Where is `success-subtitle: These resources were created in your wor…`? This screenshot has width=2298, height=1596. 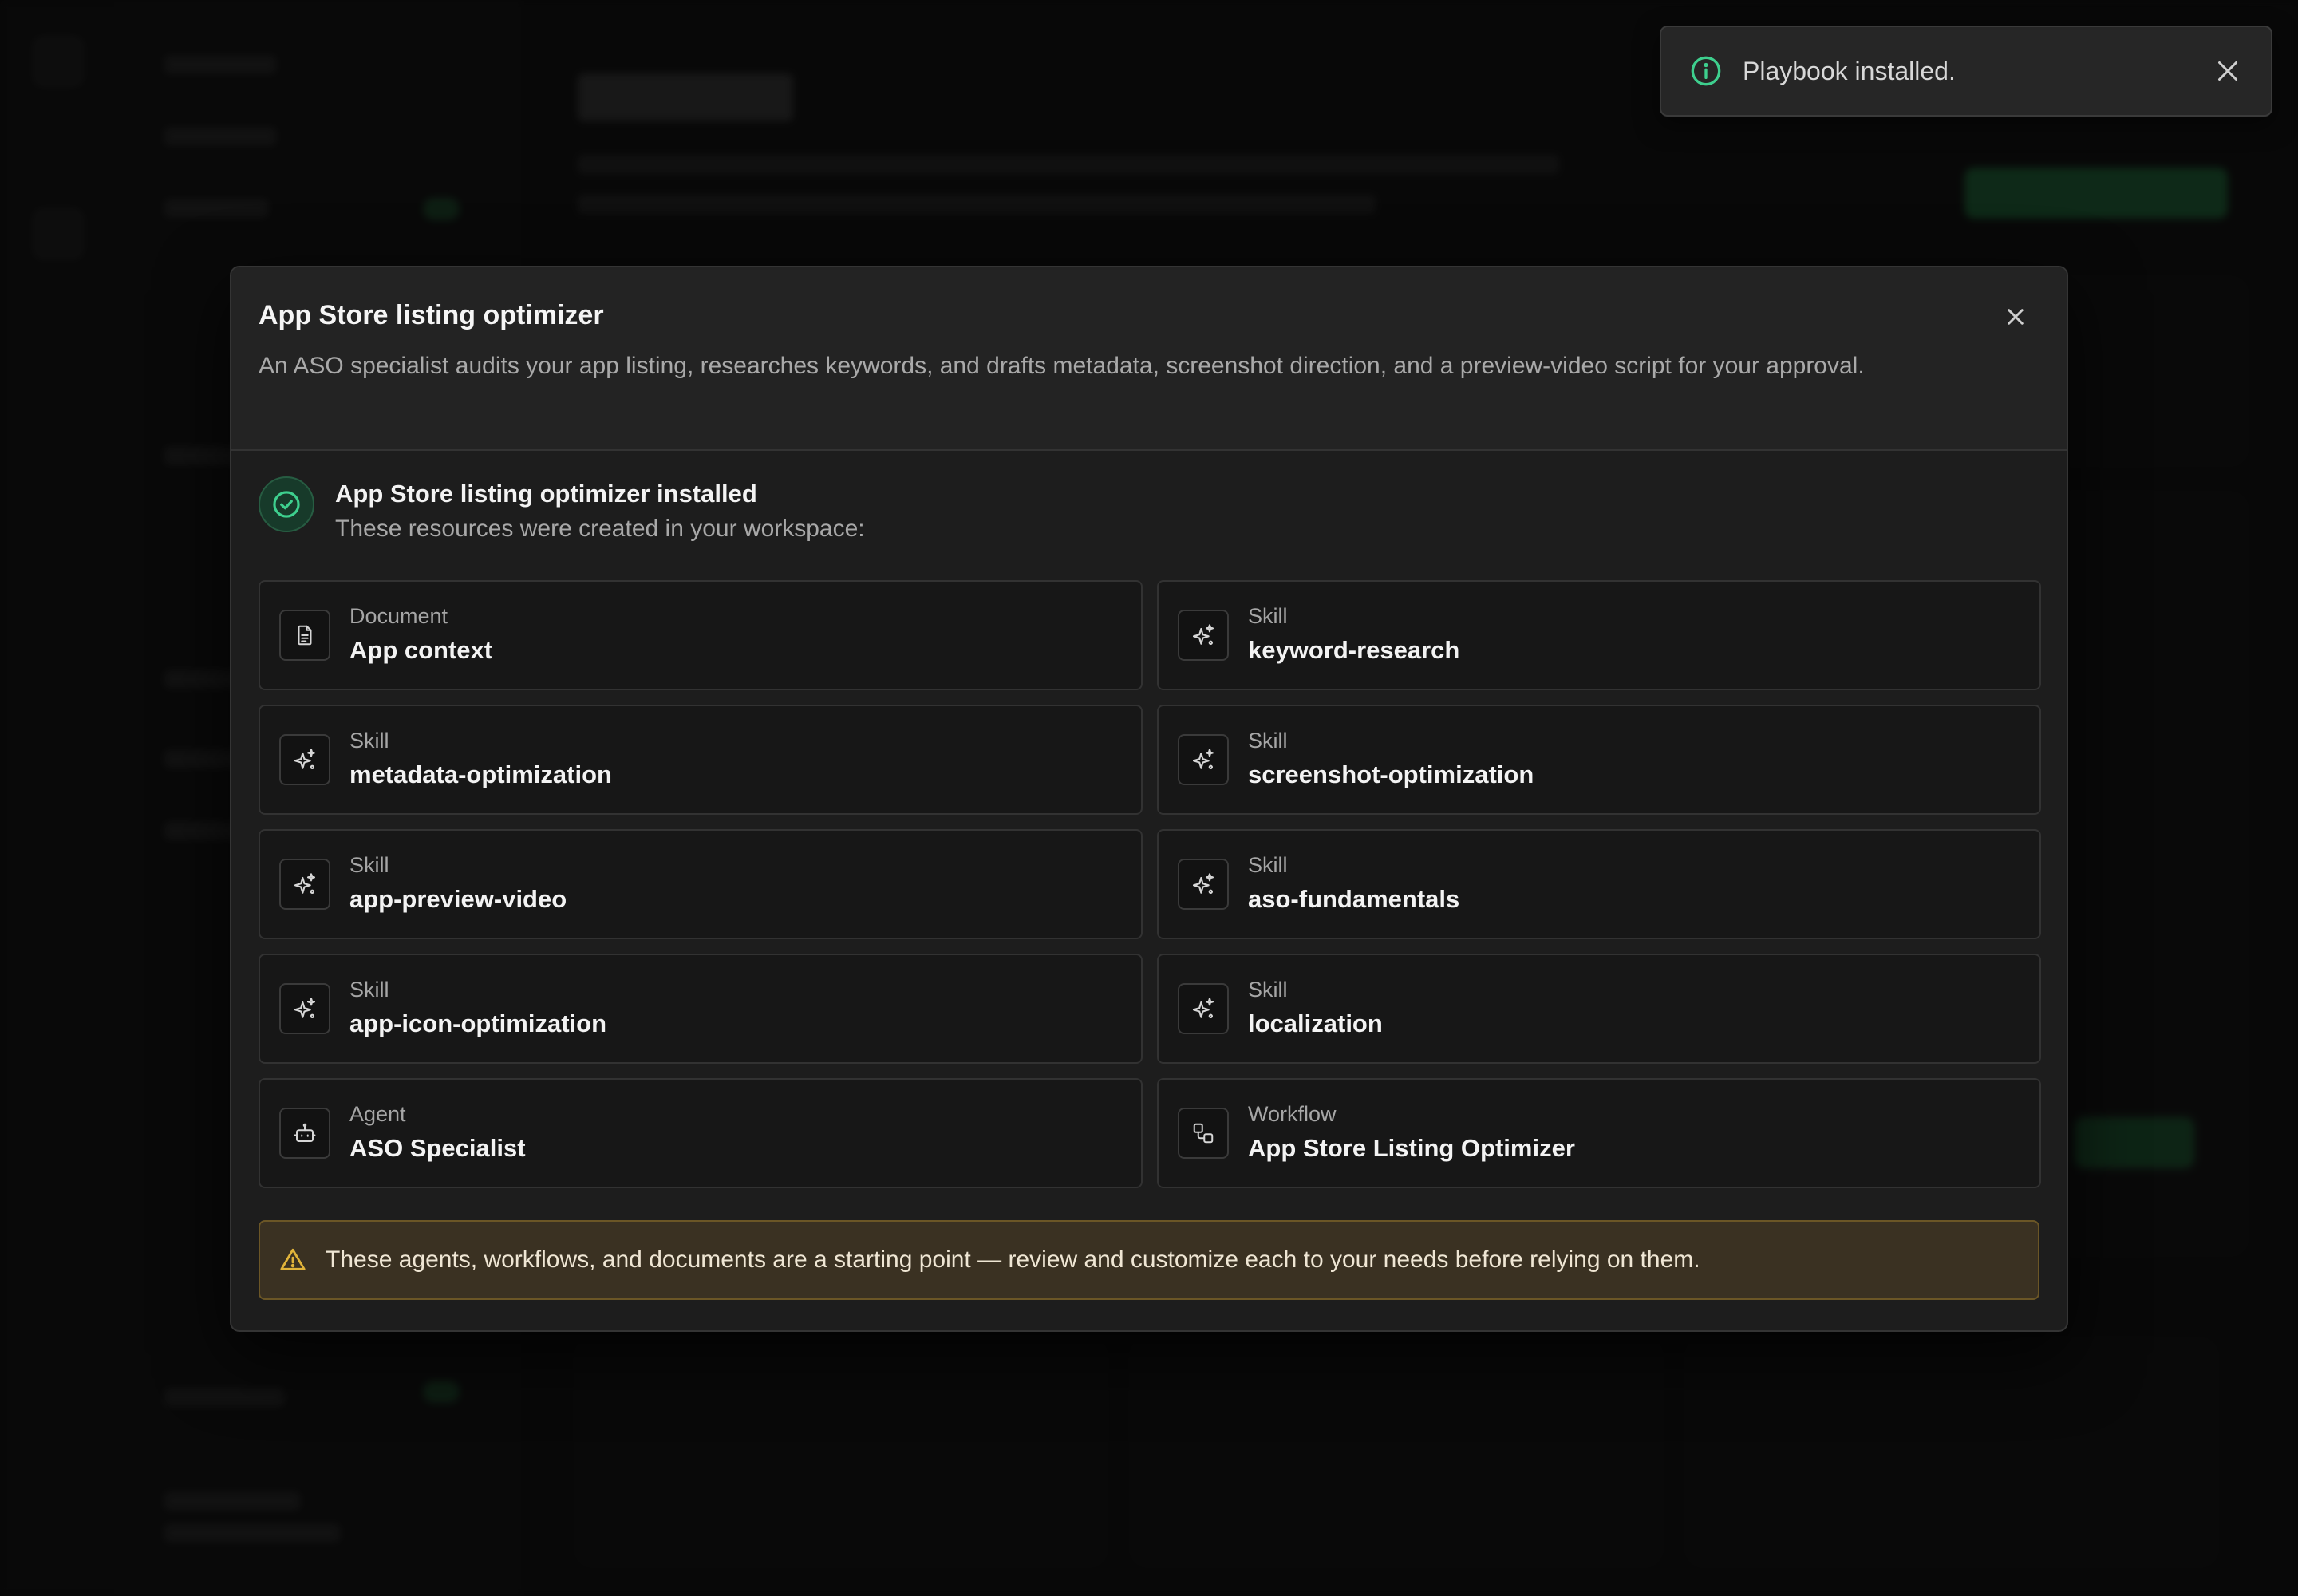 success-subtitle: These resources were created in your wor… is located at coordinates (600, 529).